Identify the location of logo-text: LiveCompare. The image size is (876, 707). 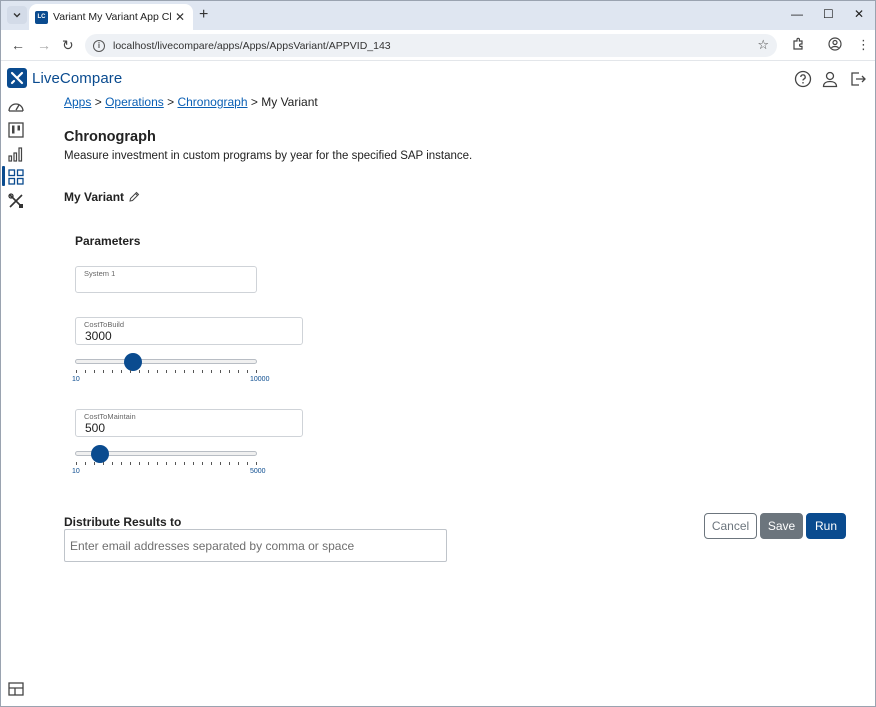
(77, 78).